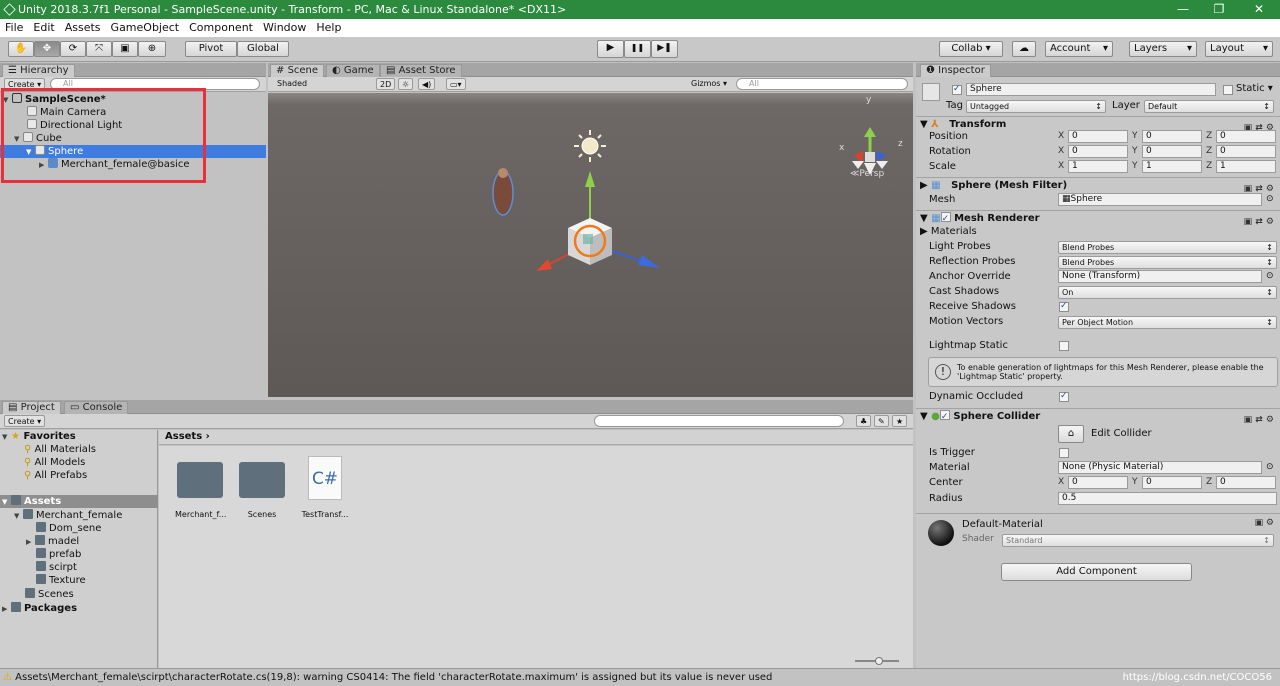 The height and width of the screenshot is (686, 1280). Describe the element at coordinates (1098, 136) in the screenshot. I see `transform-position-x: 0` at that location.